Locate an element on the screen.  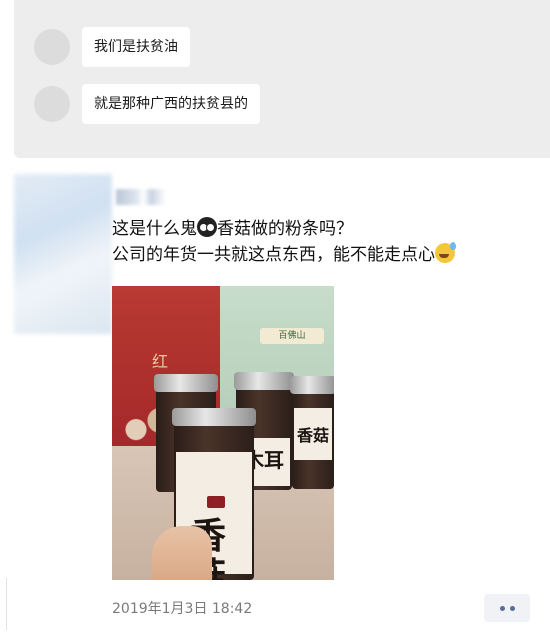
sweat-smile-icon is located at coordinates (445, 252).